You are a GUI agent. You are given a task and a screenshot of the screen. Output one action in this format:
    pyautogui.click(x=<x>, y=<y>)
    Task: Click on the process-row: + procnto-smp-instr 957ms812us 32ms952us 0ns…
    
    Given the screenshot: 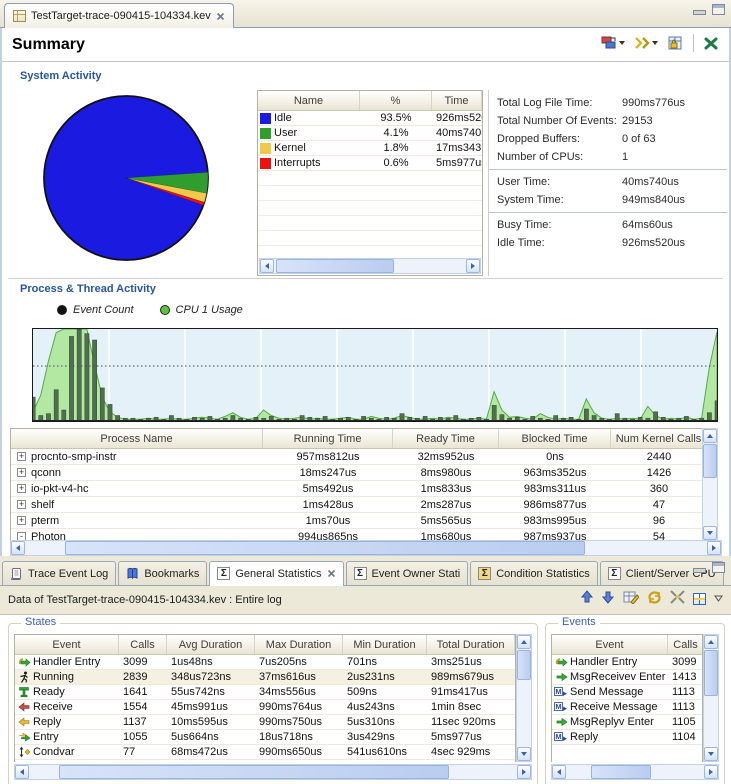 What is the action you would take?
    pyautogui.click(x=358, y=457)
    